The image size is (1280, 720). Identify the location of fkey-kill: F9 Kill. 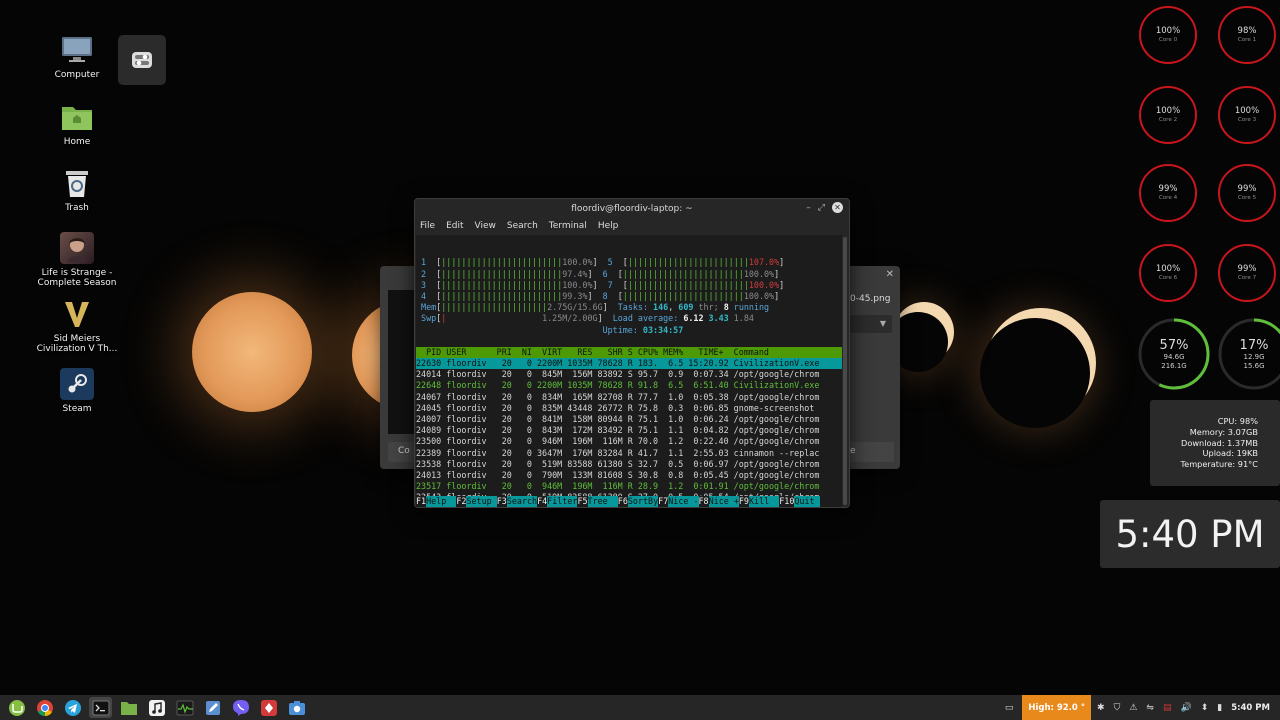
(759, 501).